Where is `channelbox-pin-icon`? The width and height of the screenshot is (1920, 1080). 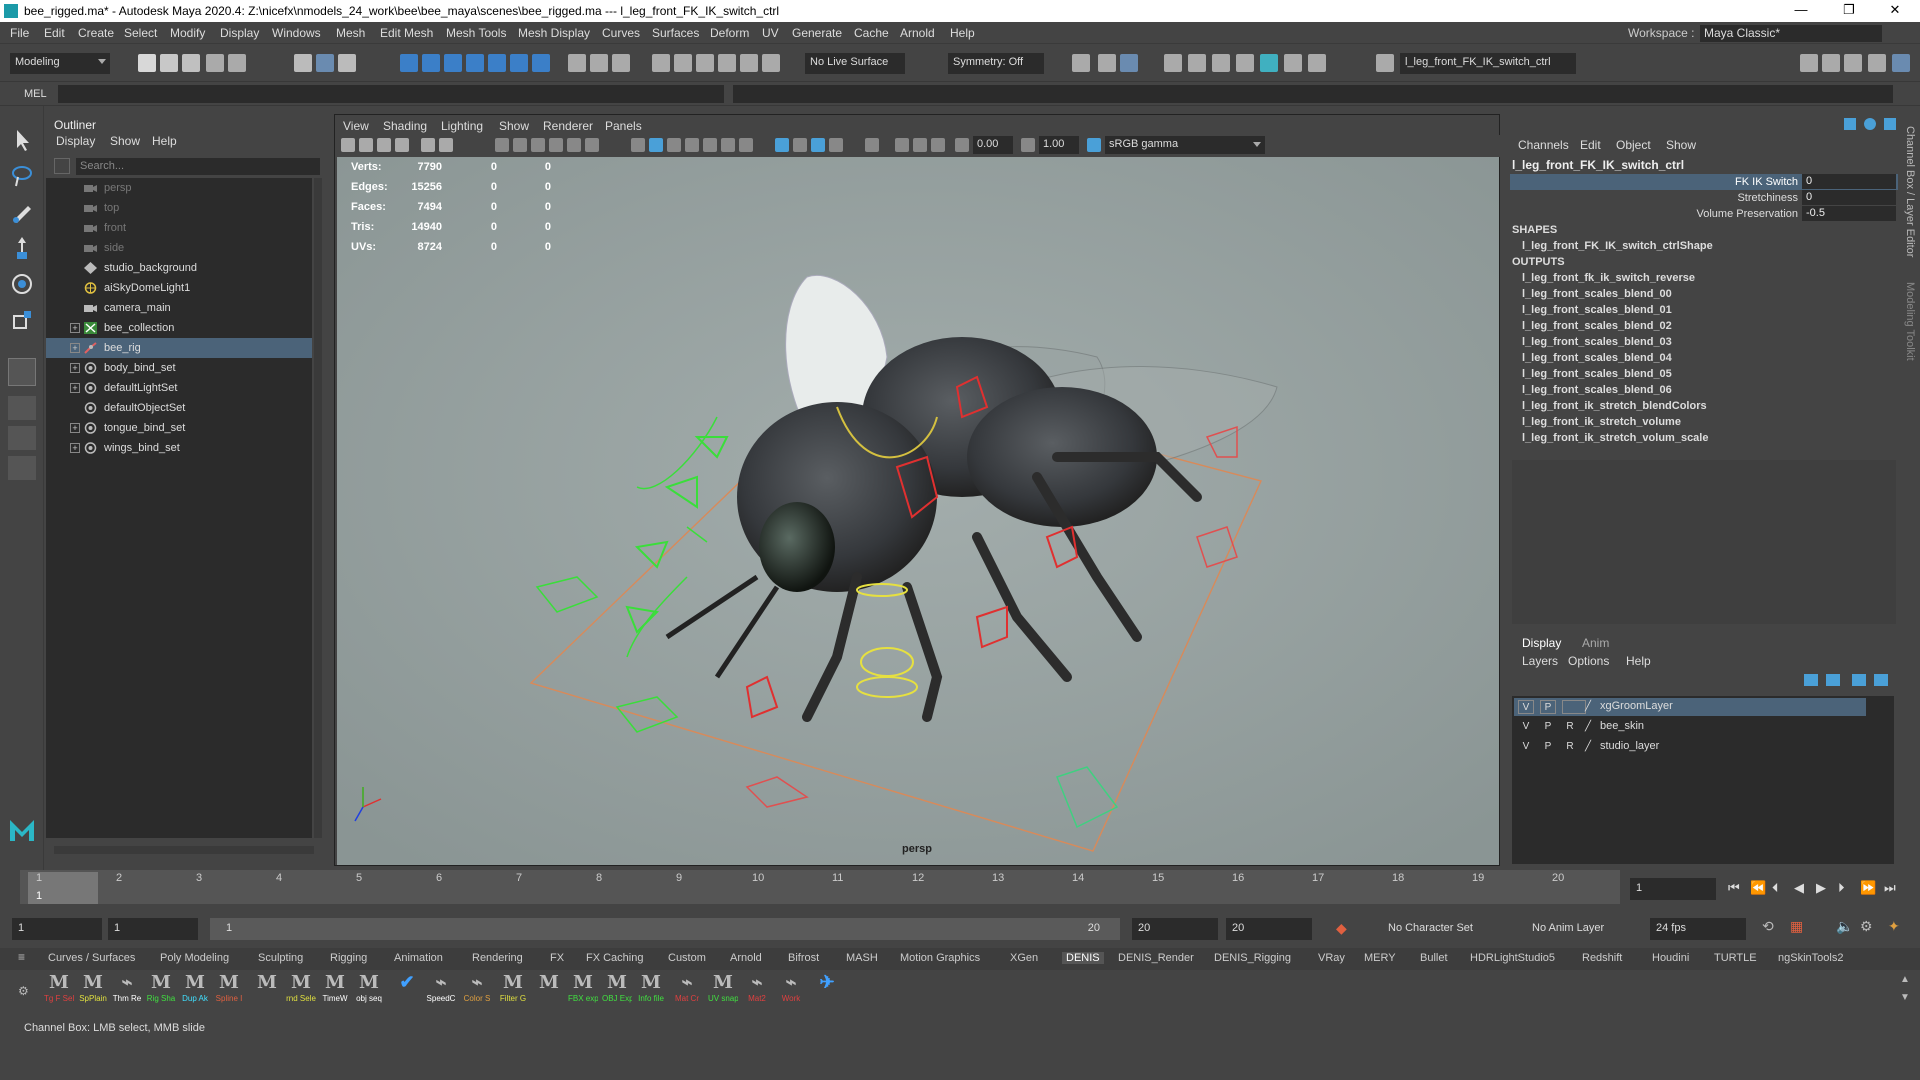
channelbox-pin-icon is located at coordinates (1890, 124).